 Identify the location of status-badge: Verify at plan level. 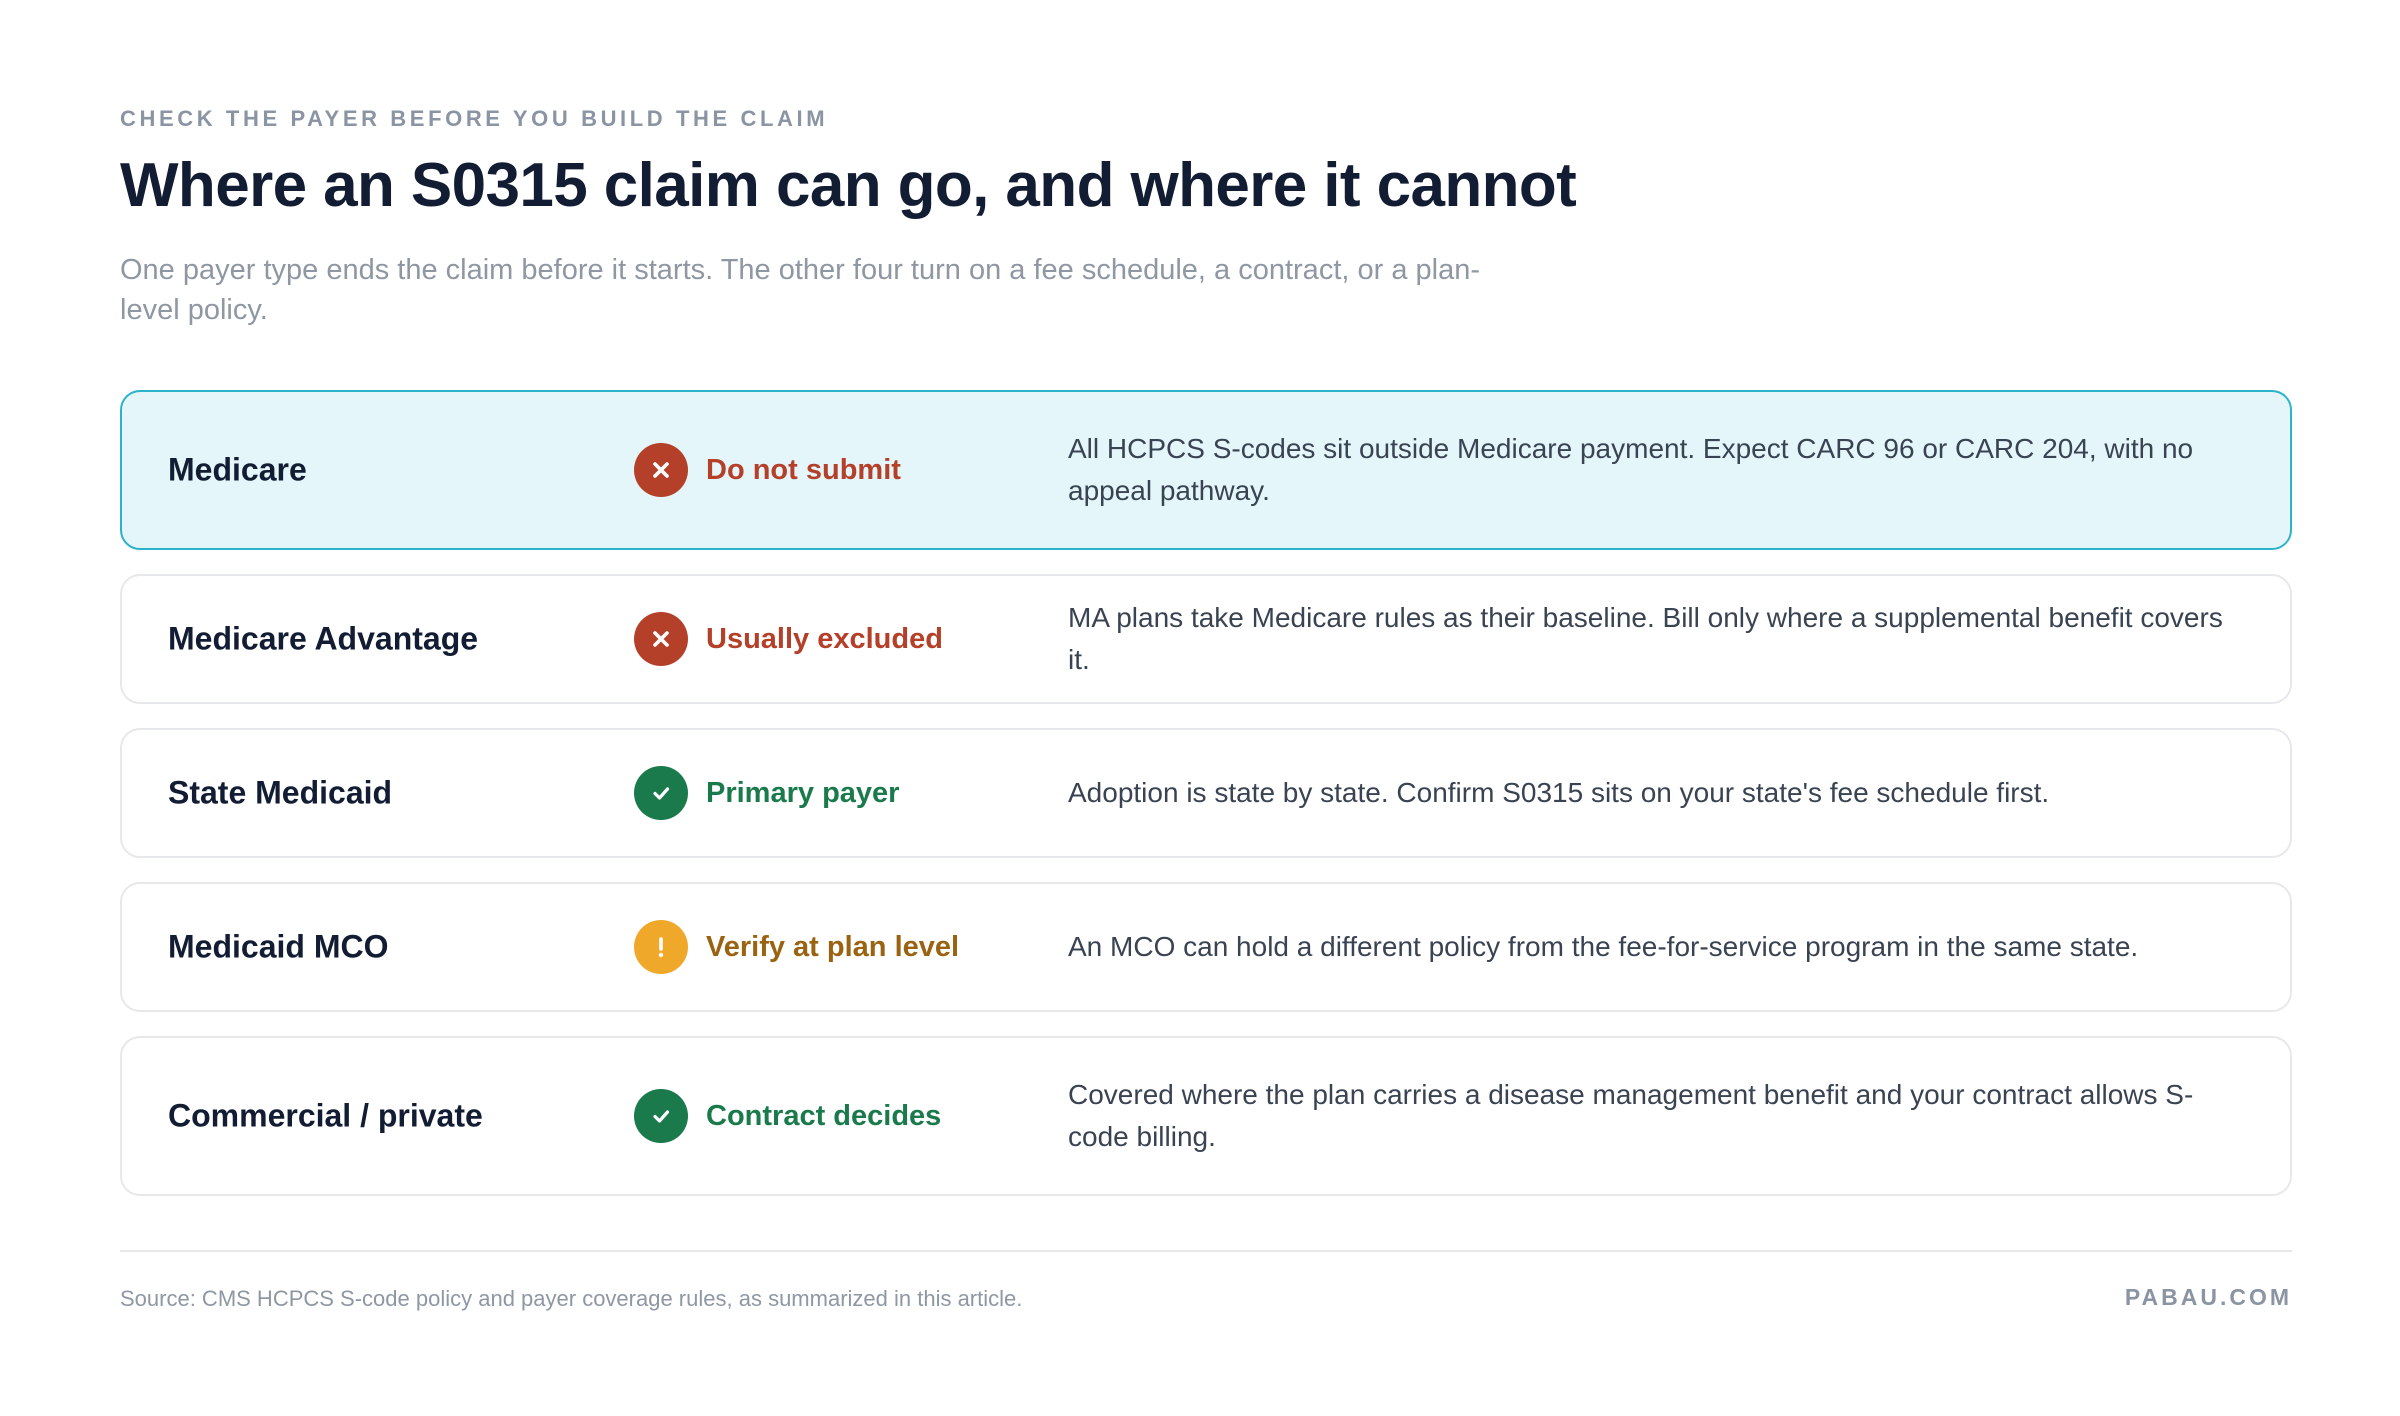
(796, 947).